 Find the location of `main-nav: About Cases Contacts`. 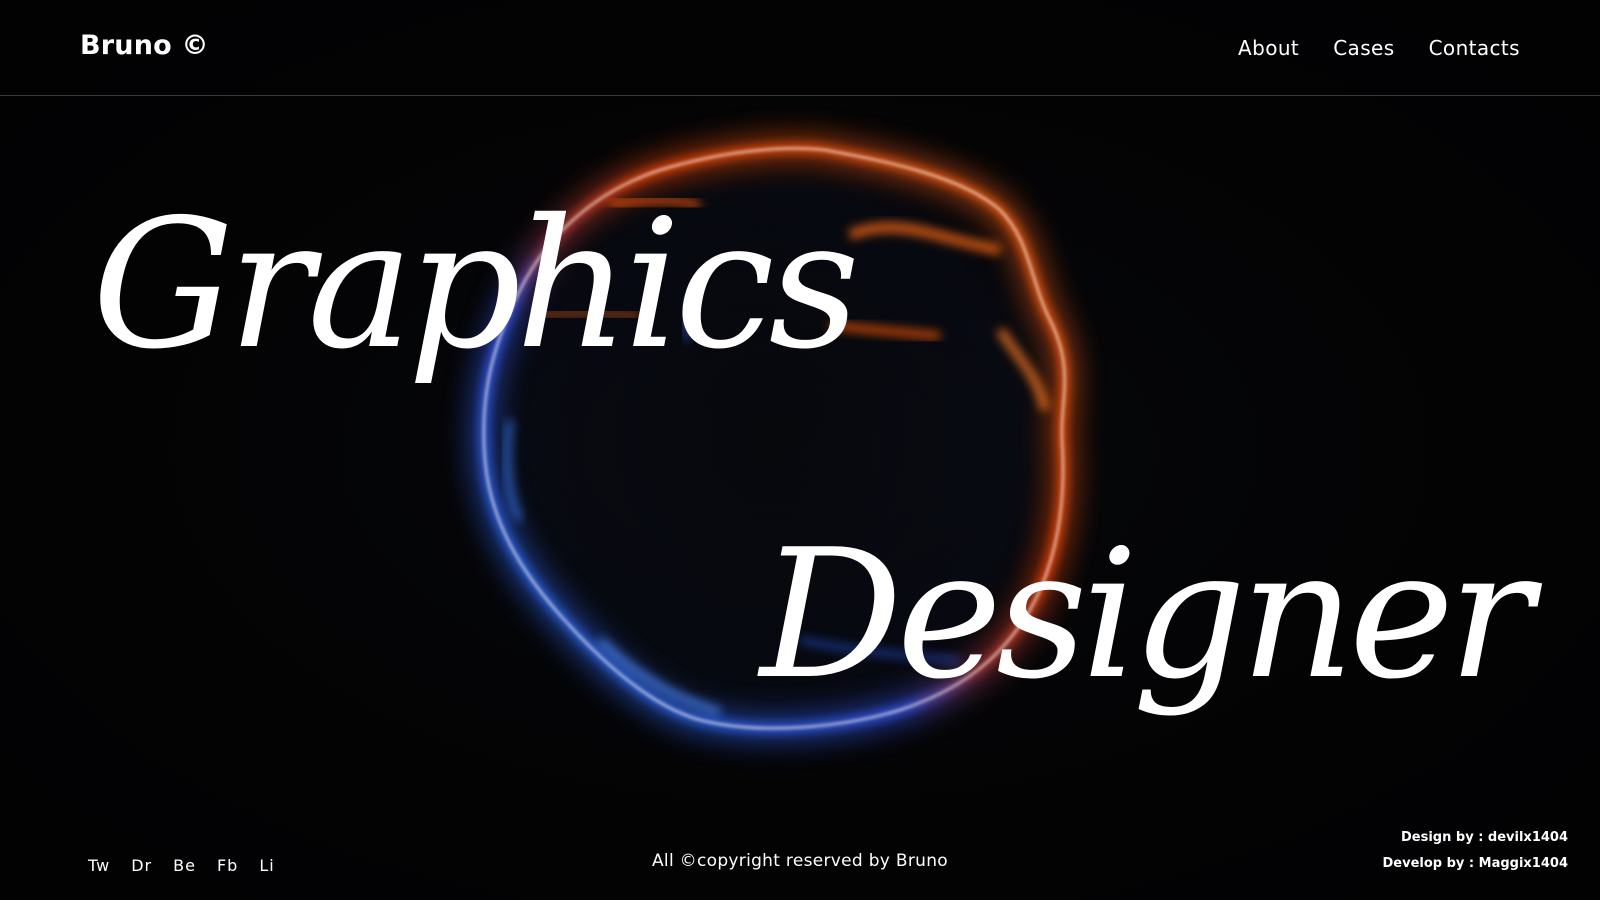

main-nav: About Cases Contacts is located at coordinates (1379, 48).